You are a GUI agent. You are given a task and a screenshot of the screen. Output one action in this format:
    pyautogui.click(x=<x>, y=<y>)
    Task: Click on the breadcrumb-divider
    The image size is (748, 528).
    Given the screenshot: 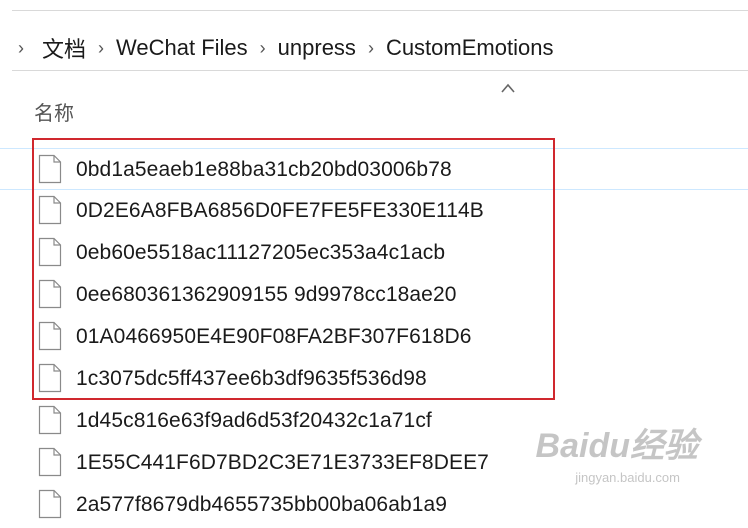 What is the action you would take?
    pyautogui.click(x=380, y=70)
    